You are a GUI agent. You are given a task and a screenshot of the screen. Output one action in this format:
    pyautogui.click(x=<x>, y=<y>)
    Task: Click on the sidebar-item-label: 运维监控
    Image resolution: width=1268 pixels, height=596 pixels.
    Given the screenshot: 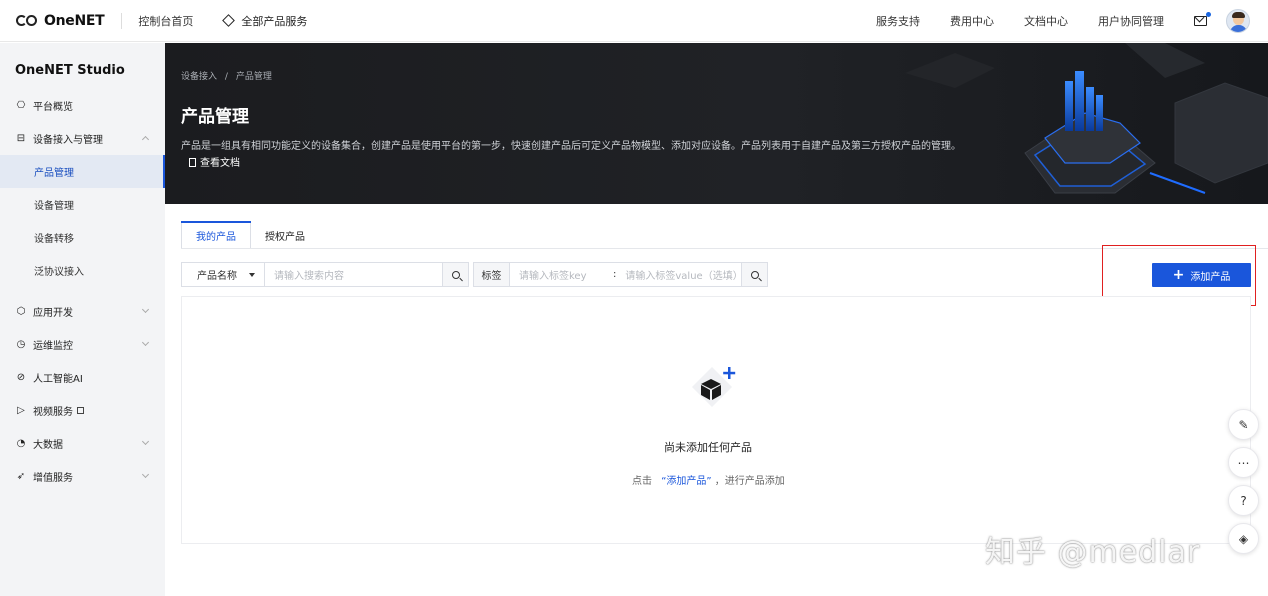 What is the action you would take?
    pyautogui.click(x=53, y=346)
    